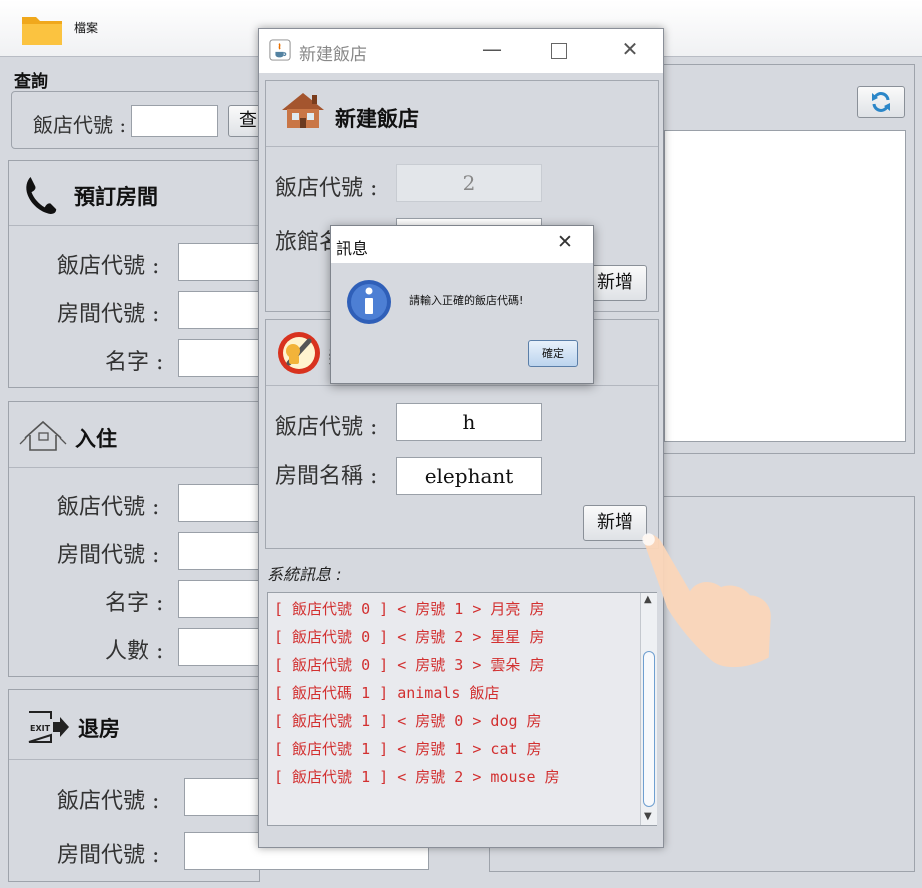 This screenshot has height=888, width=922. I want to click on new-room-hotel-code-input: h, so click(469, 422).